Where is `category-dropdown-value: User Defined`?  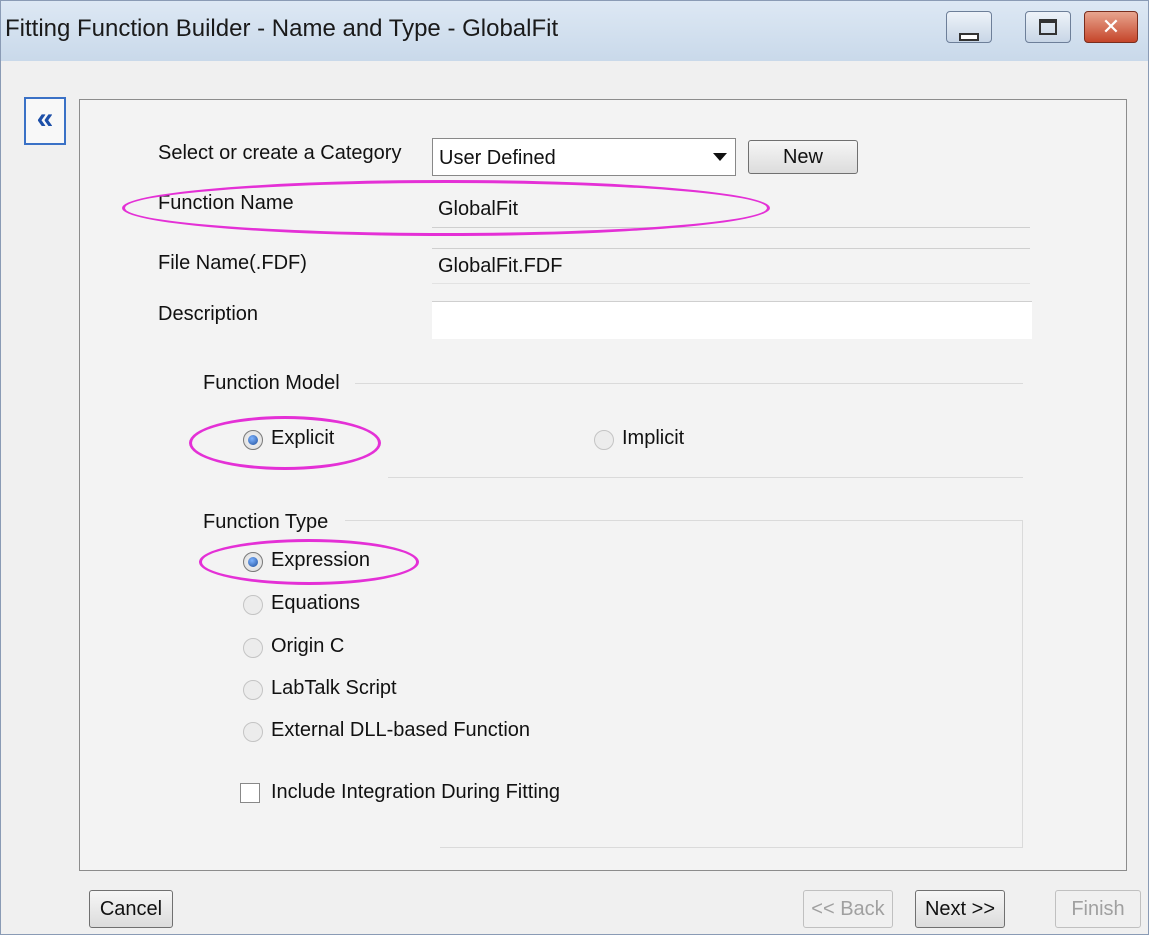 category-dropdown-value: User Defined is located at coordinates (497, 158).